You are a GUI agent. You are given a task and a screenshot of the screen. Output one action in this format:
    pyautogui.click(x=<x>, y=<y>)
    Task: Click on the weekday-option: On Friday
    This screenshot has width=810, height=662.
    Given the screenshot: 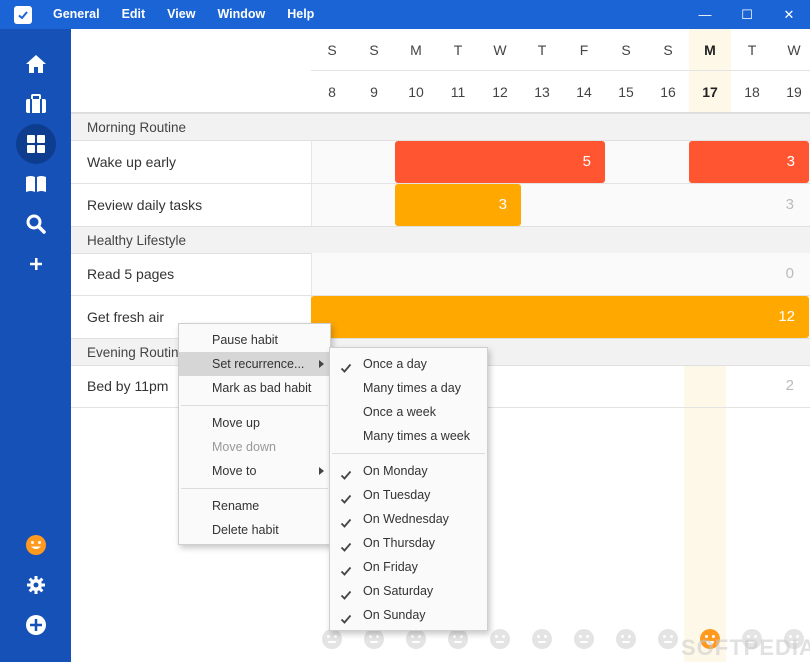 What is the action you would take?
    pyautogui.click(x=408, y=567)
    